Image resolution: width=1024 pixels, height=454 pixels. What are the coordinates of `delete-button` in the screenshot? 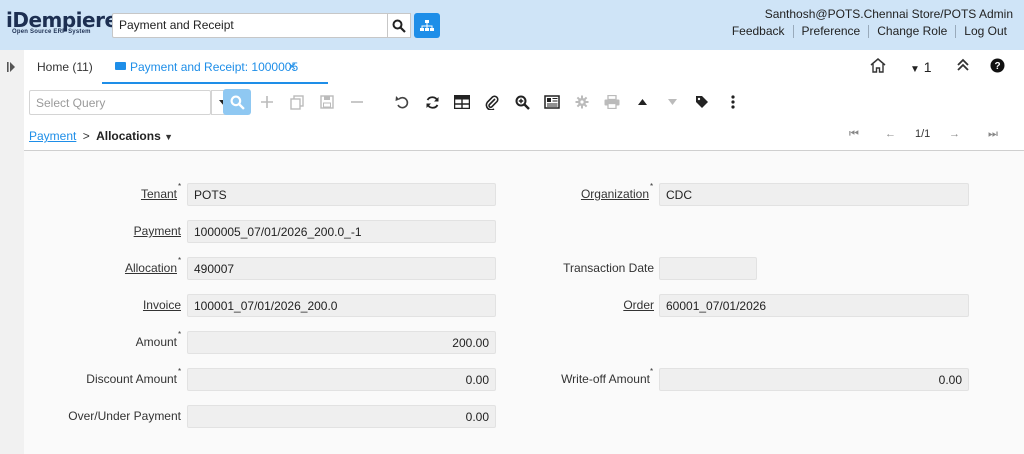 It's located at (357, 102).